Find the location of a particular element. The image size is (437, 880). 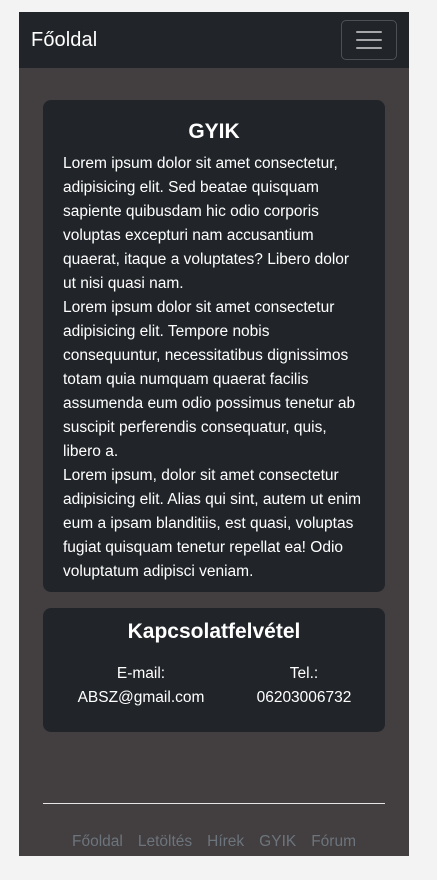

navbar-brand-link: Főoldal is located at coordinates (64, 40).